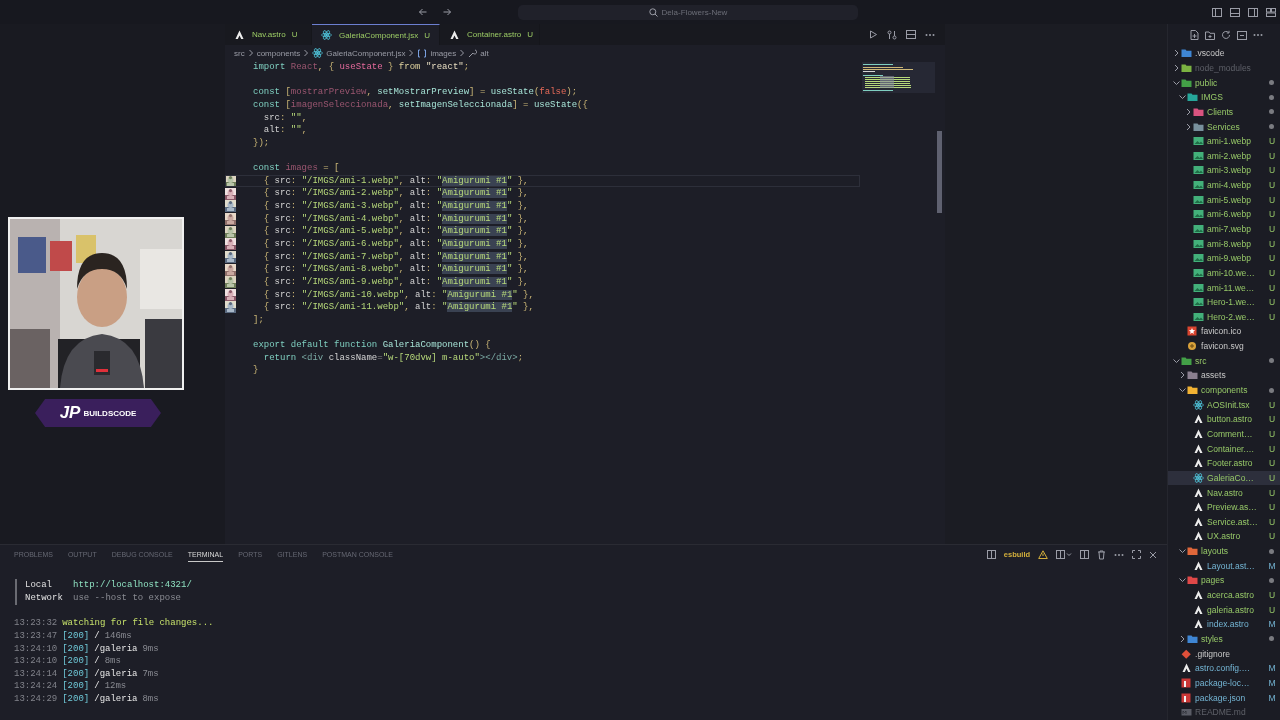 This screenshot has width=1280, height=720. What do you see at coordinates (1224, 229) in the screenshot?
I see `file-item: ami-7.webp U` at bounding box center [1224, 229].